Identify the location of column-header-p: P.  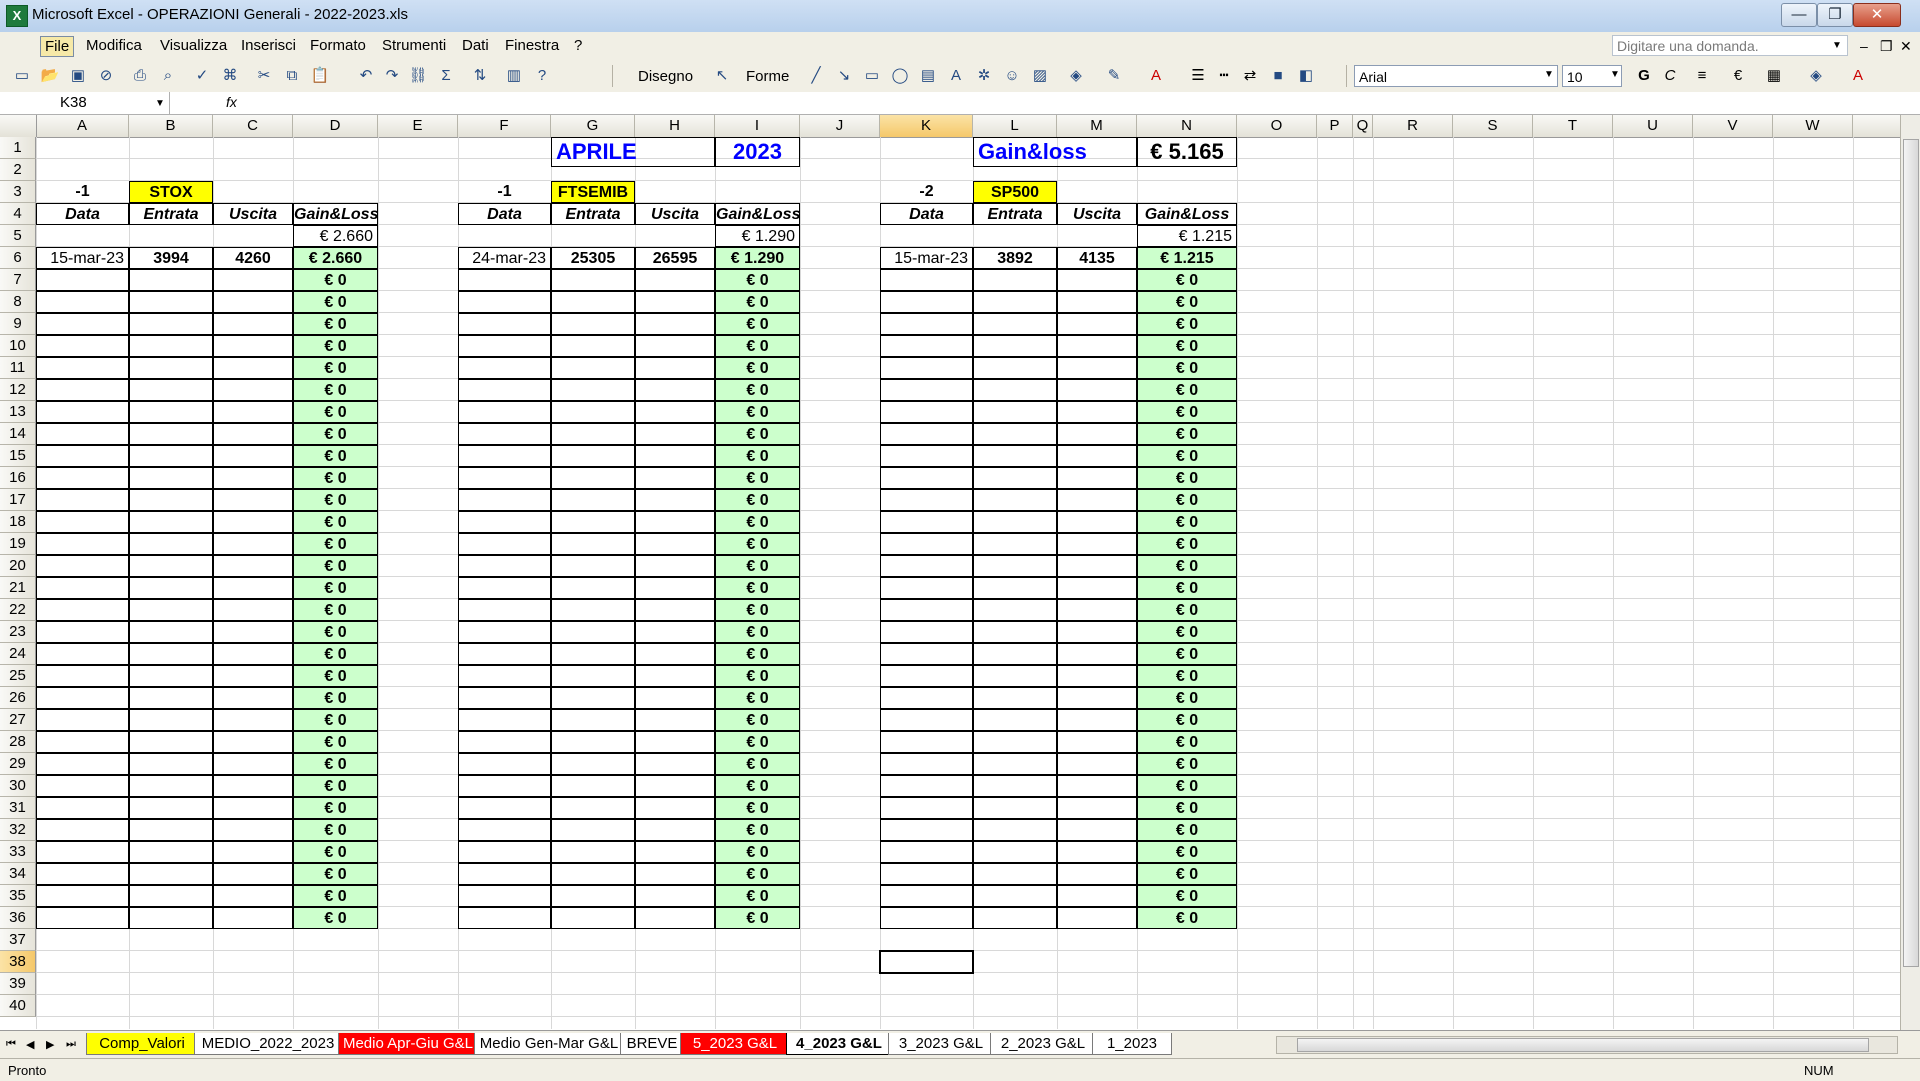
(1335, 126).